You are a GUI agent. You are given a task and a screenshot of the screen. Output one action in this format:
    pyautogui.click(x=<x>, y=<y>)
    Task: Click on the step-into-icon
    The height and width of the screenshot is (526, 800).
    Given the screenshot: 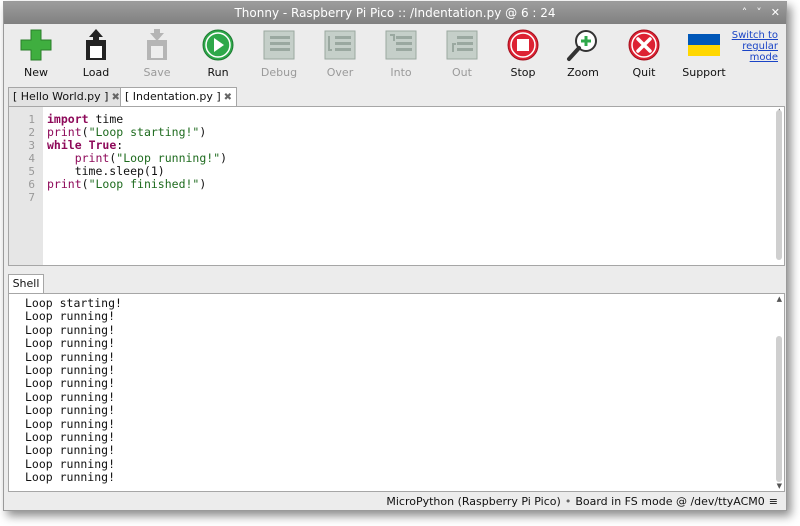 What is the action you would take?
    pyautogui.click(x=401, y=45)
    